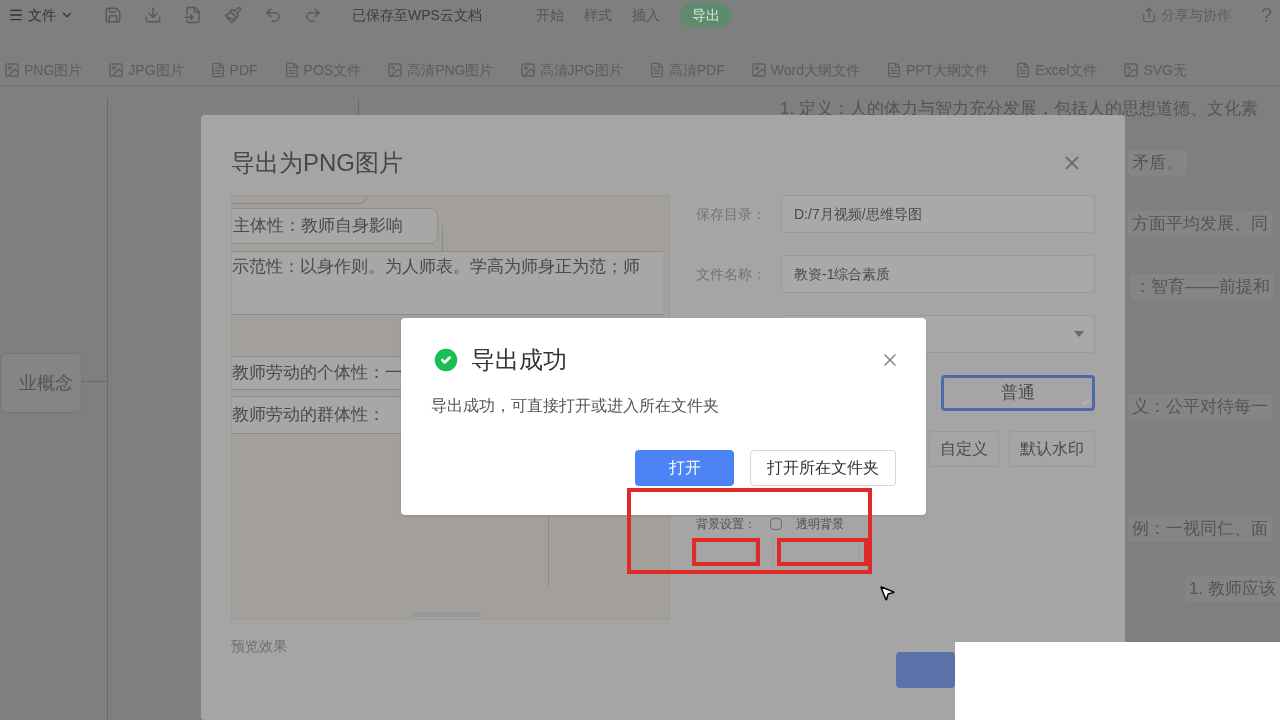 This screenshot has width=1280, height=720. Describe the element at coordinates (417, 15) in the screenshot. I see `save-status: 已保存至WPS云文档` at that location.